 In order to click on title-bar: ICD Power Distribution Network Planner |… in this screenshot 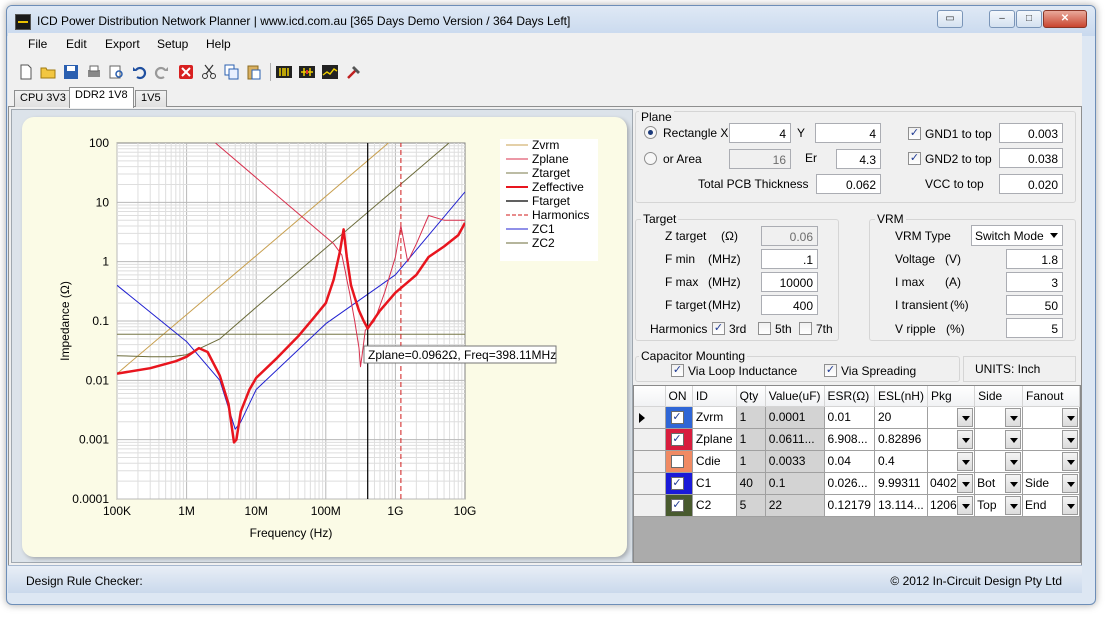, I will do `click(551, 21)`.